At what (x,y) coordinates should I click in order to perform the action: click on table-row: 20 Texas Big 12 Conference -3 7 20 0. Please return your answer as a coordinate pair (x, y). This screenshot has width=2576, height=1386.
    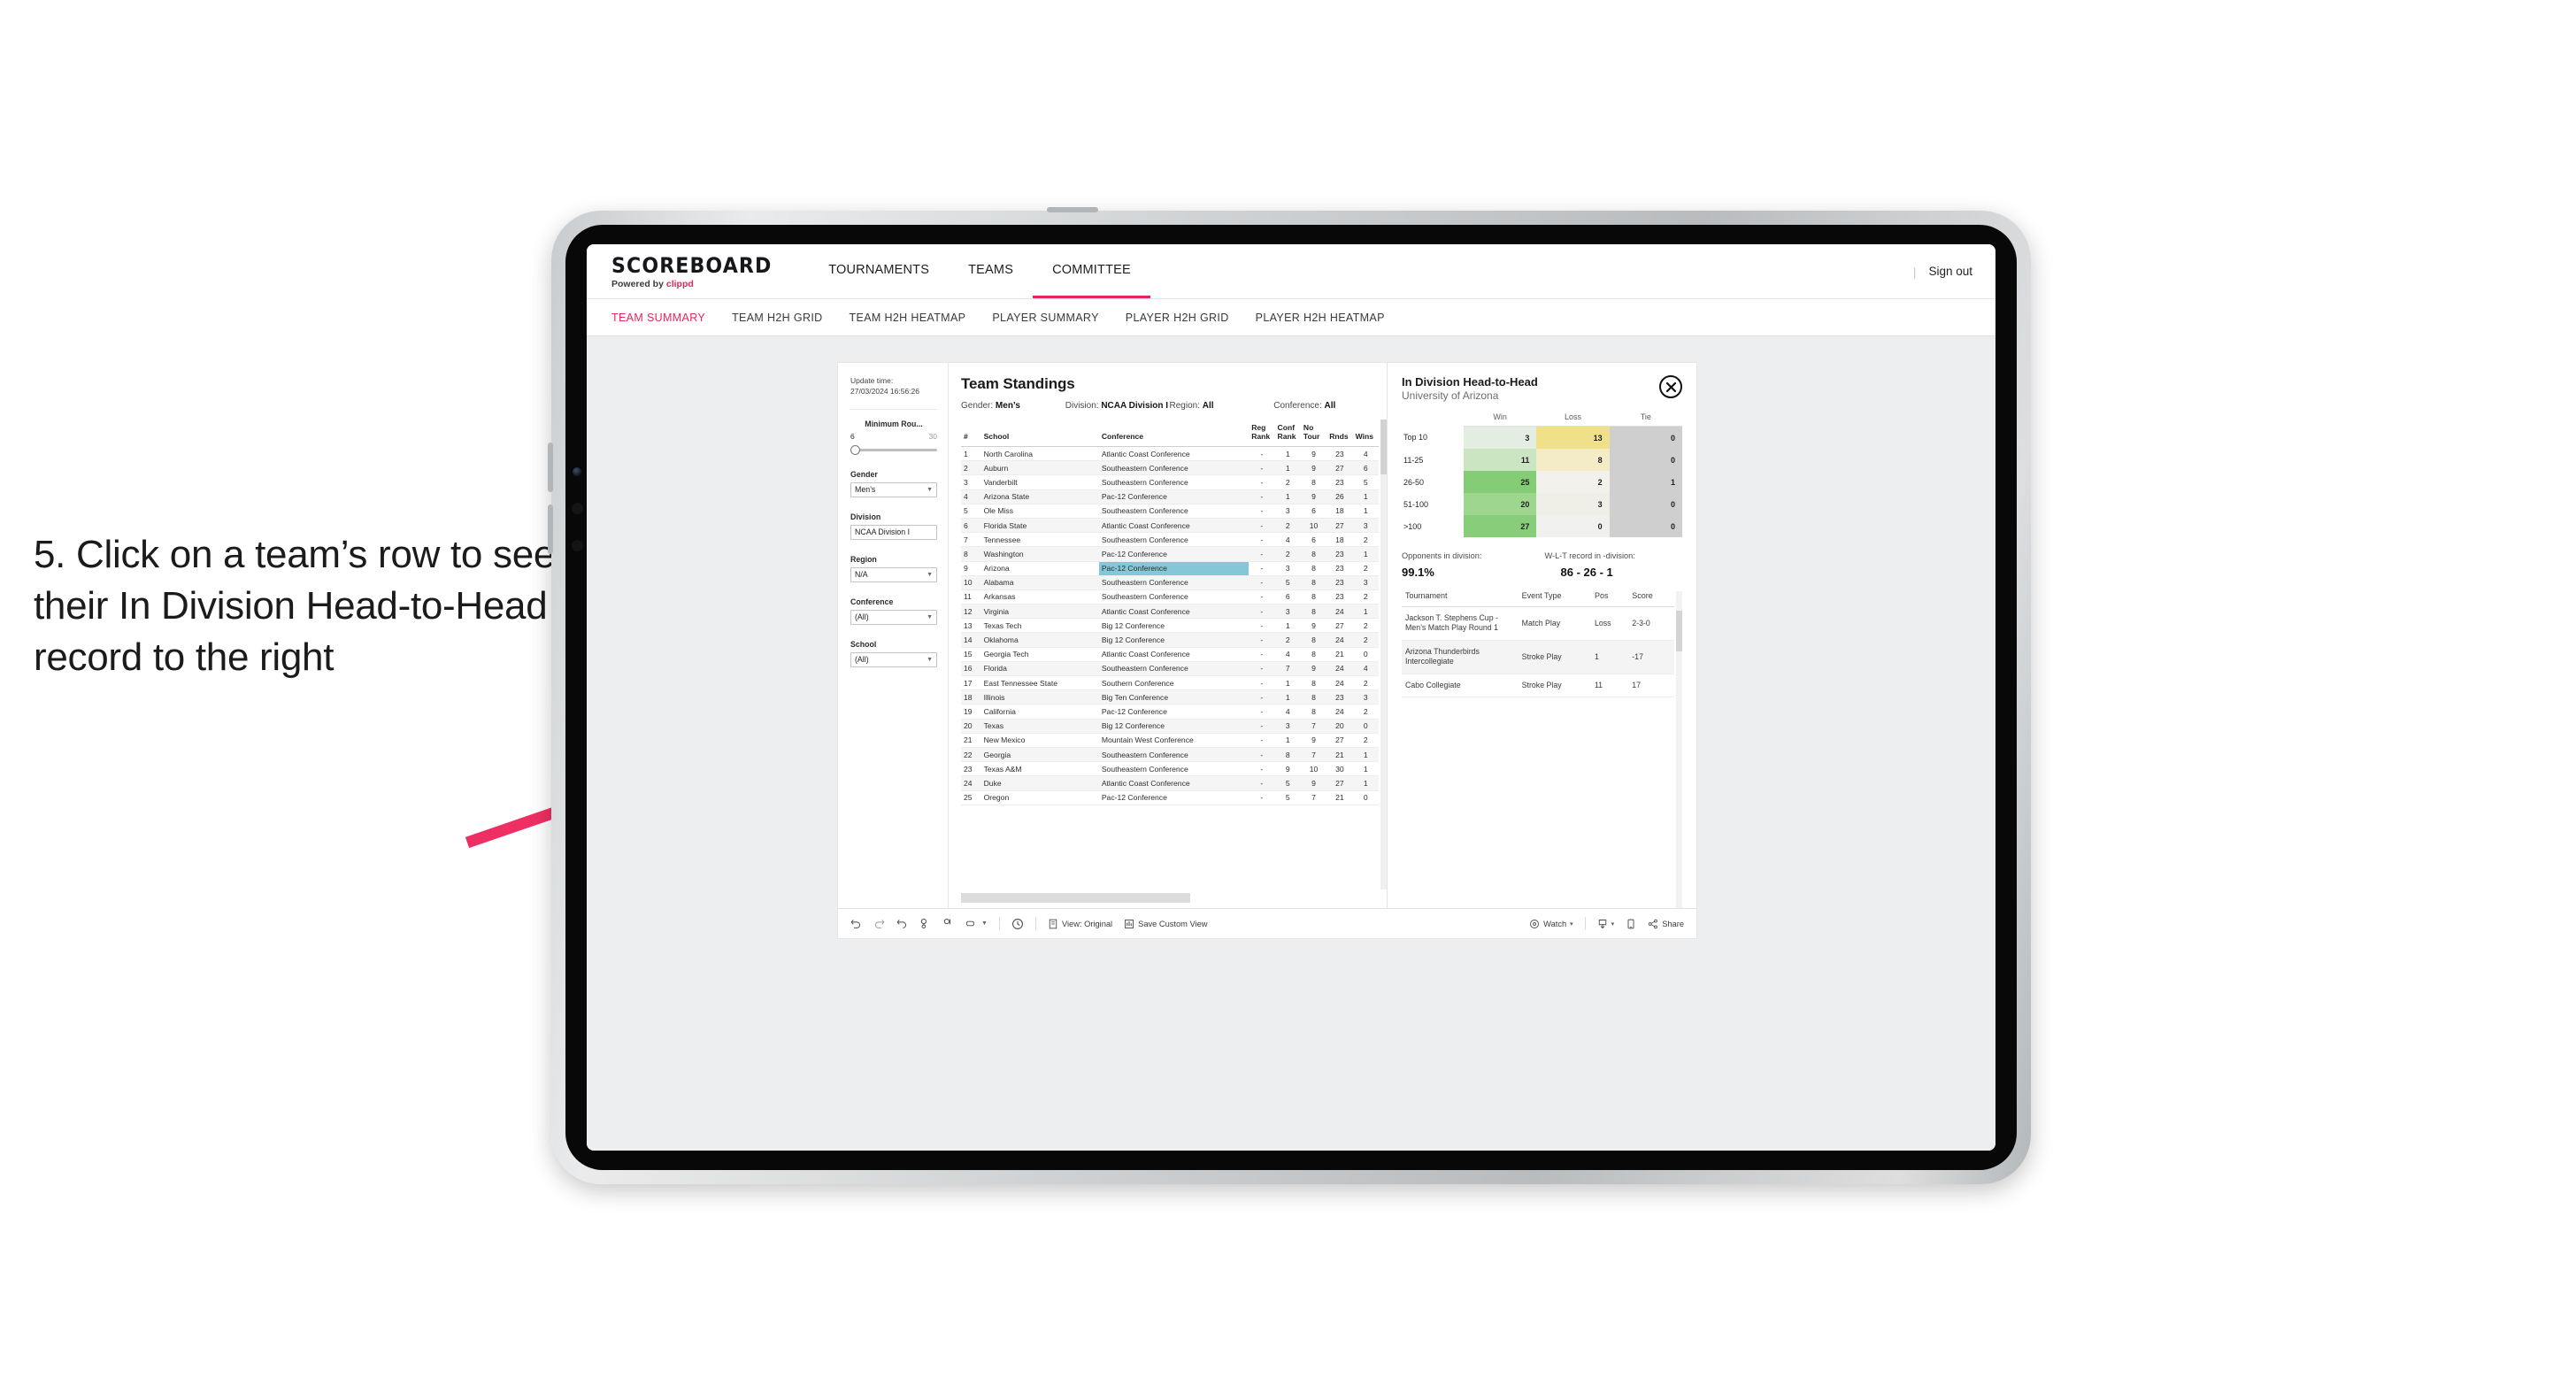
    Looking at the image, I should click on (1170, 727).